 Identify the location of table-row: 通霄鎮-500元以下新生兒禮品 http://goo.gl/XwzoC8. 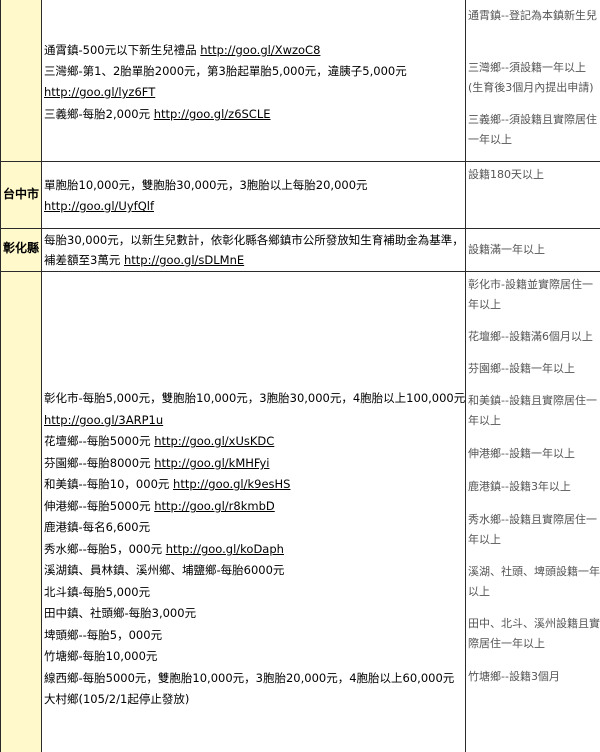
(182, 50).